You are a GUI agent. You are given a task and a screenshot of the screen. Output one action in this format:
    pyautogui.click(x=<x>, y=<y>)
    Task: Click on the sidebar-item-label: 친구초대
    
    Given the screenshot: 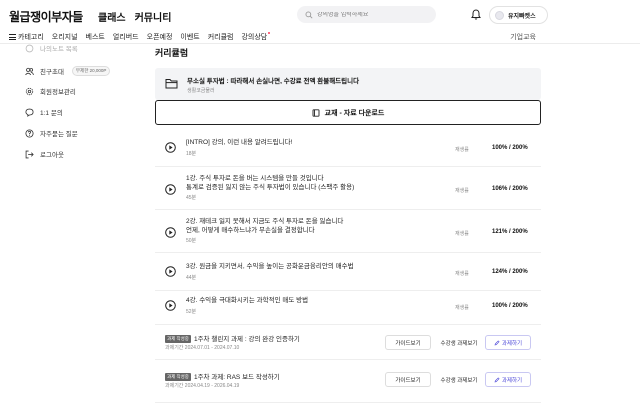 What is the action you would take?
    pyautogui.click(x=52, y=72)
    